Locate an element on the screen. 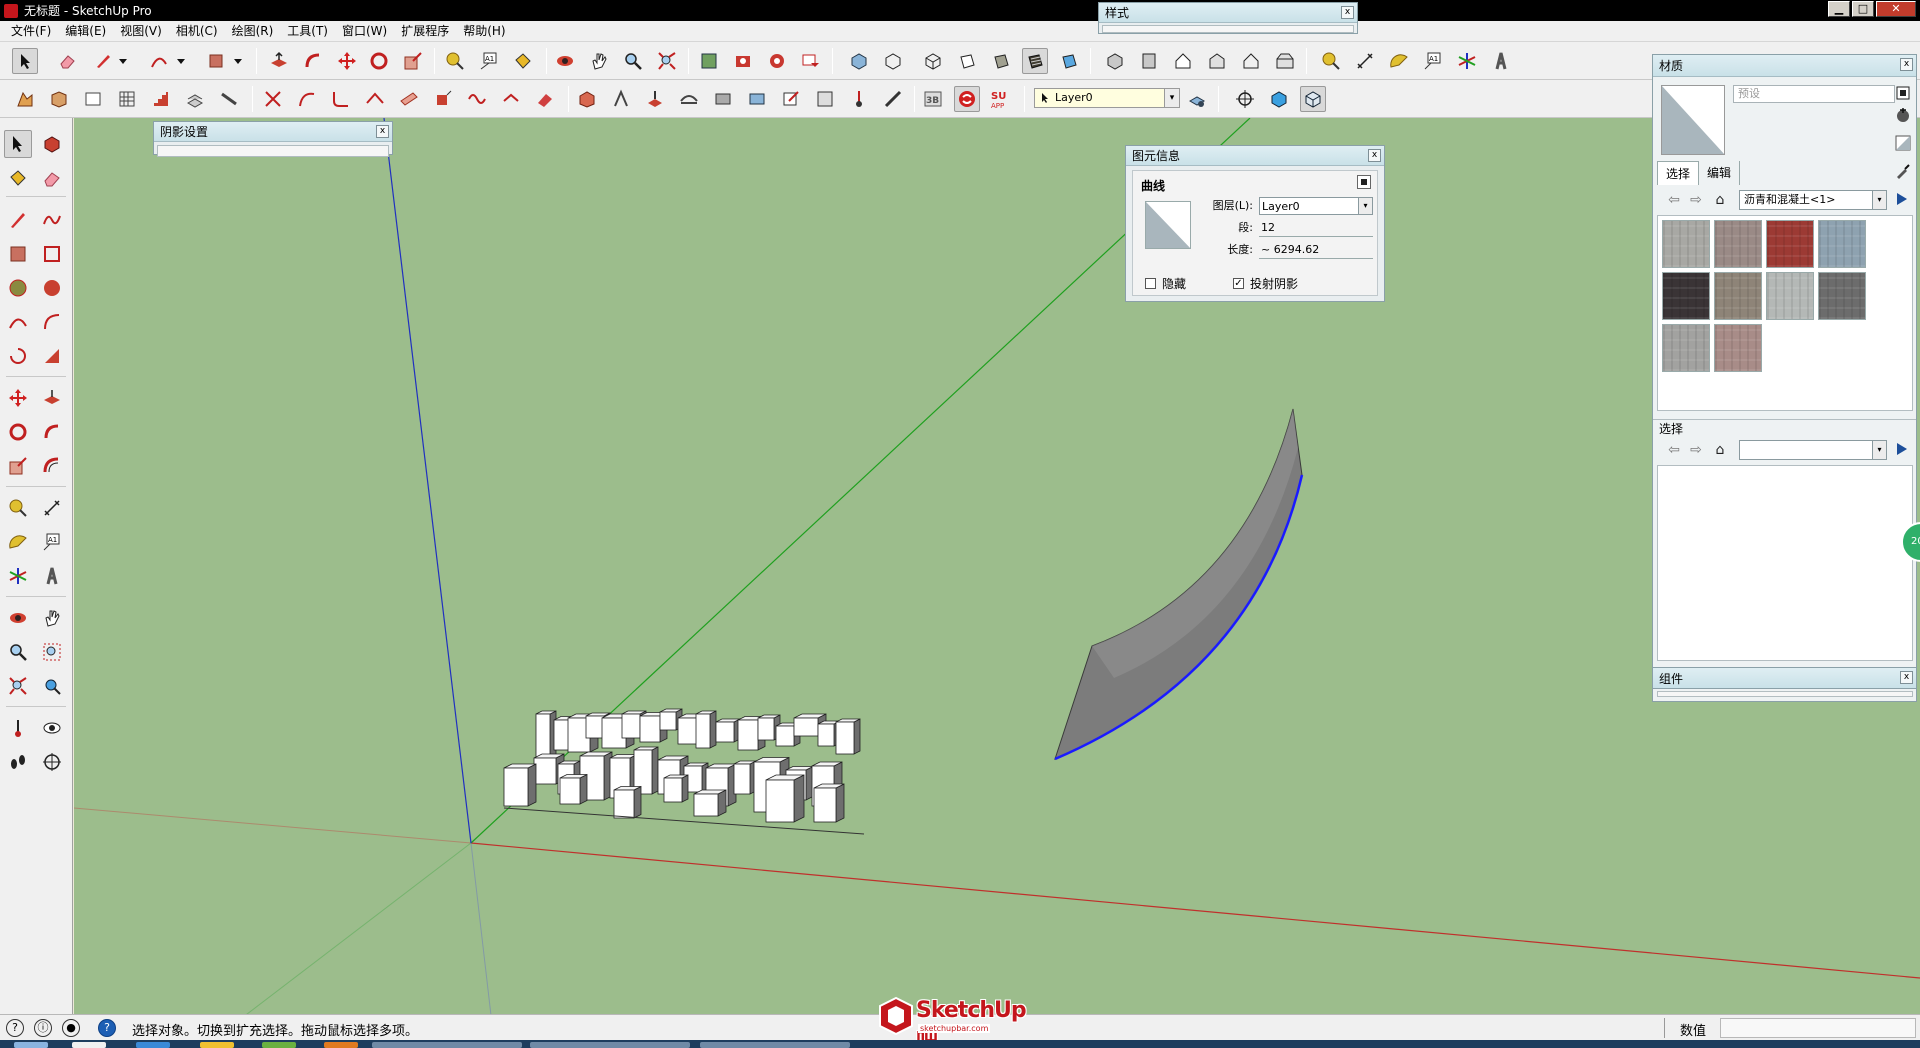 The image size is (1920, 1048). roof-icon is located at coordinates (375, 99).